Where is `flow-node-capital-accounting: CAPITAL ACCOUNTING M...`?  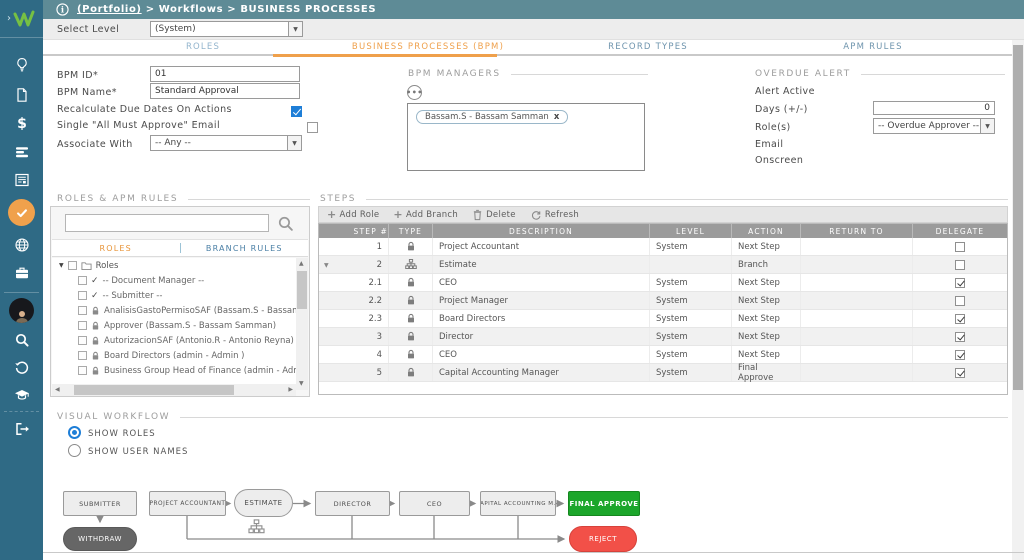
flow-node-capital-accounting: CAPITAL ACCOUNTING M... is located at coordinates (518, 503).